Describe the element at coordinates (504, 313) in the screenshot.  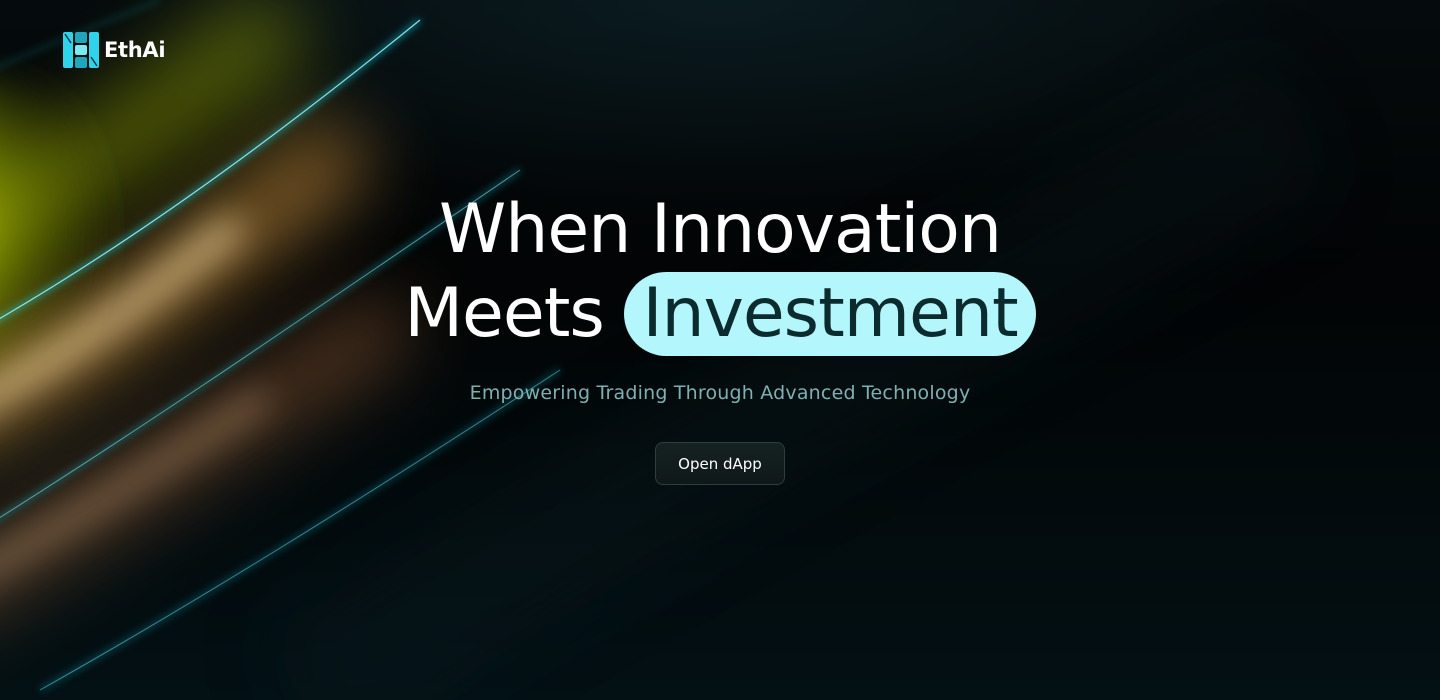
I see `headline-line-2-prefix: Meets` at that location.